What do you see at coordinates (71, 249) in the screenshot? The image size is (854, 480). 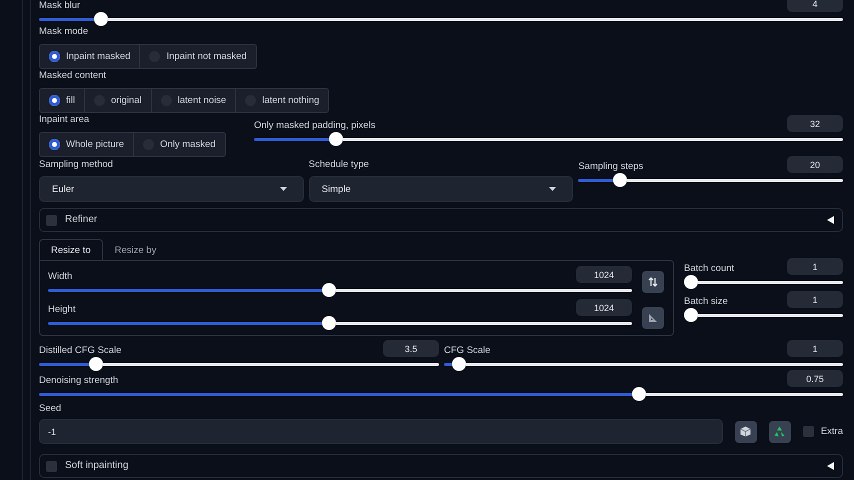 I see `tab: Resize to` at bounding box center [71, 249].